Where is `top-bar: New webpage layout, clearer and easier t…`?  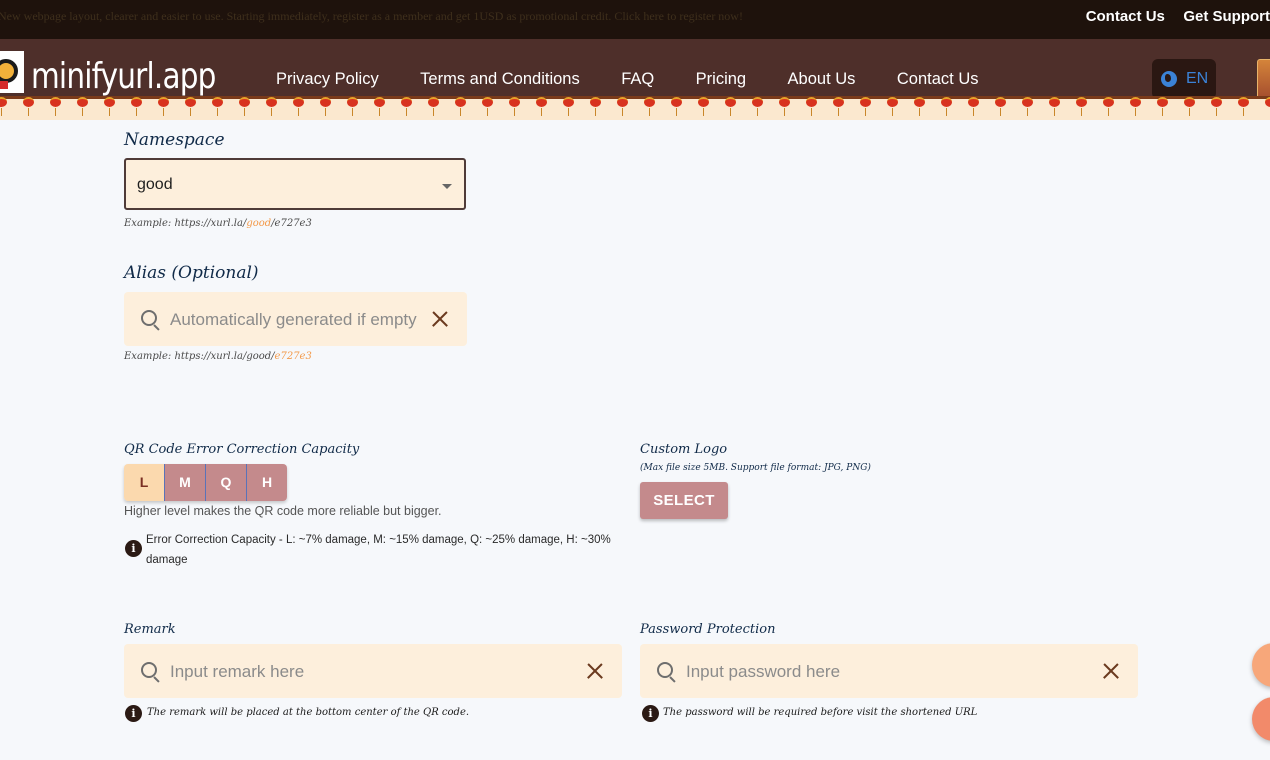 top-bar: New webpage layout, clearer and easier t… is located at coordinates (635, 19).